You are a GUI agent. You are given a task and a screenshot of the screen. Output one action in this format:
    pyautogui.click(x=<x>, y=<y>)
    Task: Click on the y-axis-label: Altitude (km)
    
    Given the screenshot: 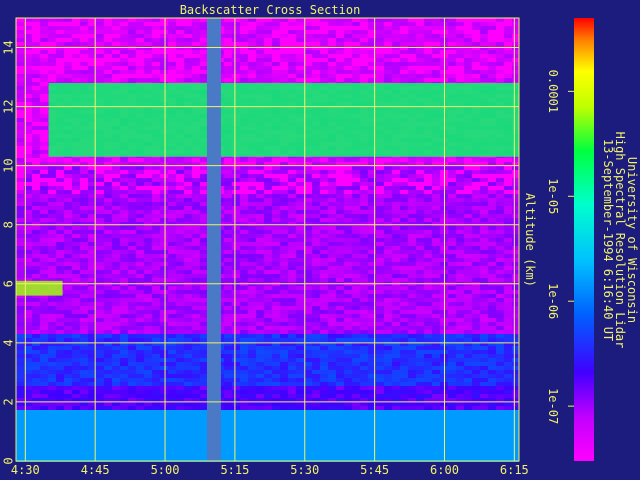 What is the action you would take?
    pyautogui.click(x=530, y=240)
    